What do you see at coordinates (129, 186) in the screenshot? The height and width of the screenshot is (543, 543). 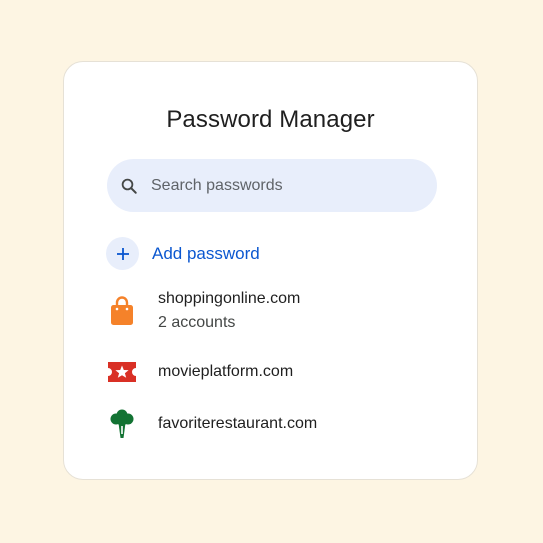 I see `search-icon` at bounding box center [129, 186].